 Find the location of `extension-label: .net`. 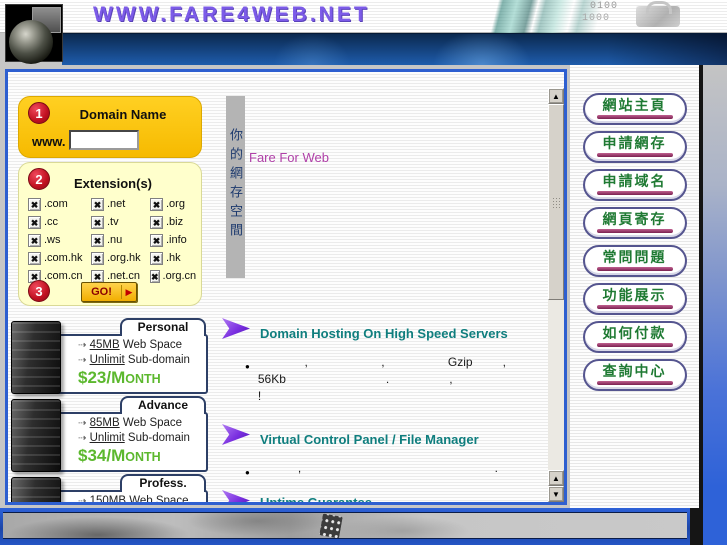

extension-label: .net is located at coordinates (116, 204).